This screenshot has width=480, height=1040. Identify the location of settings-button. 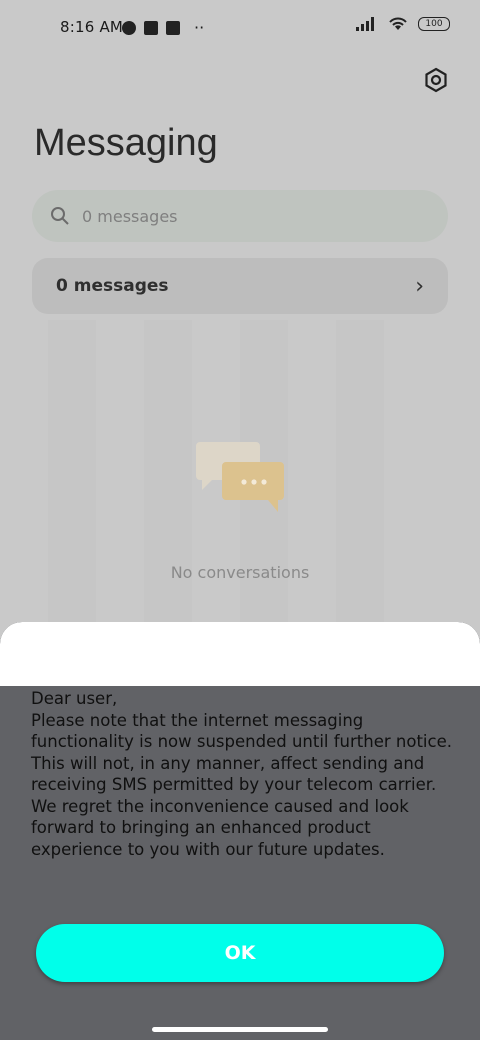
(436, 80).